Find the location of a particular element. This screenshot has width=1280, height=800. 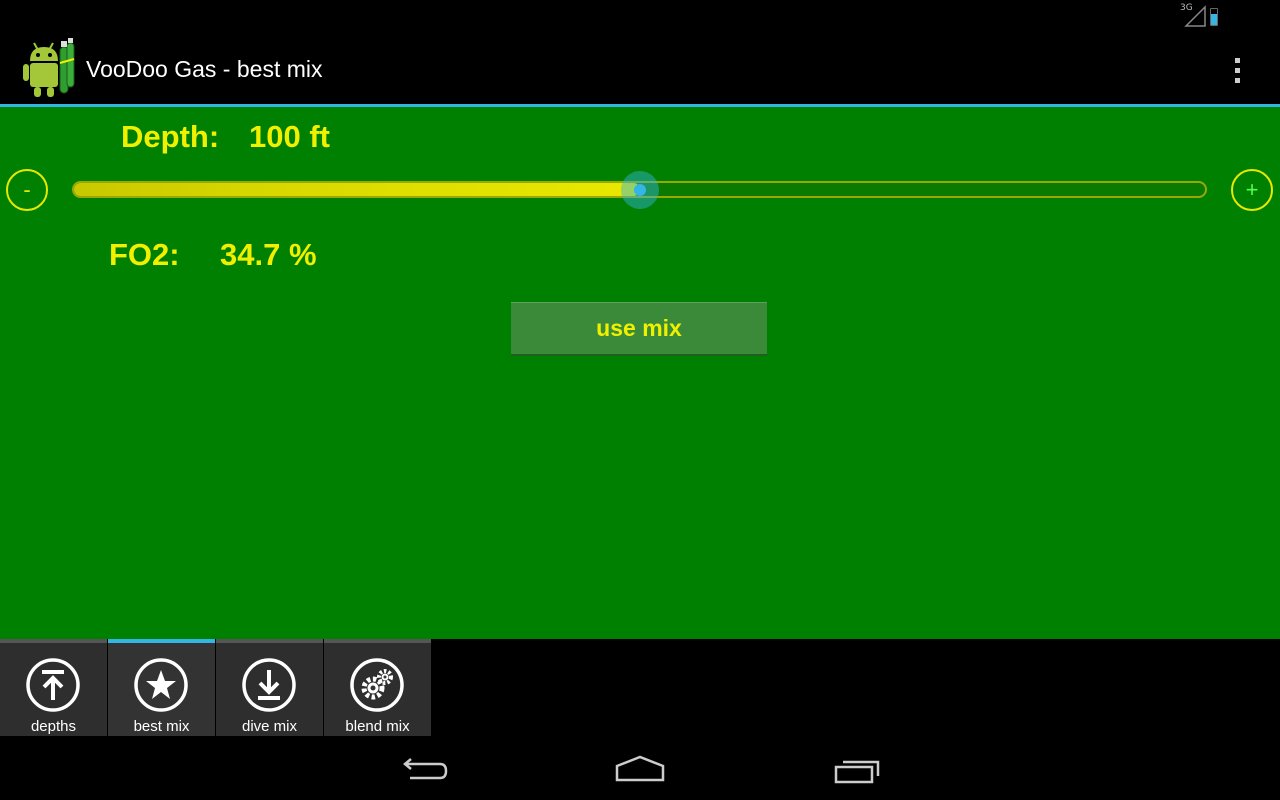

home-icon is located at coordinates (640, 770).